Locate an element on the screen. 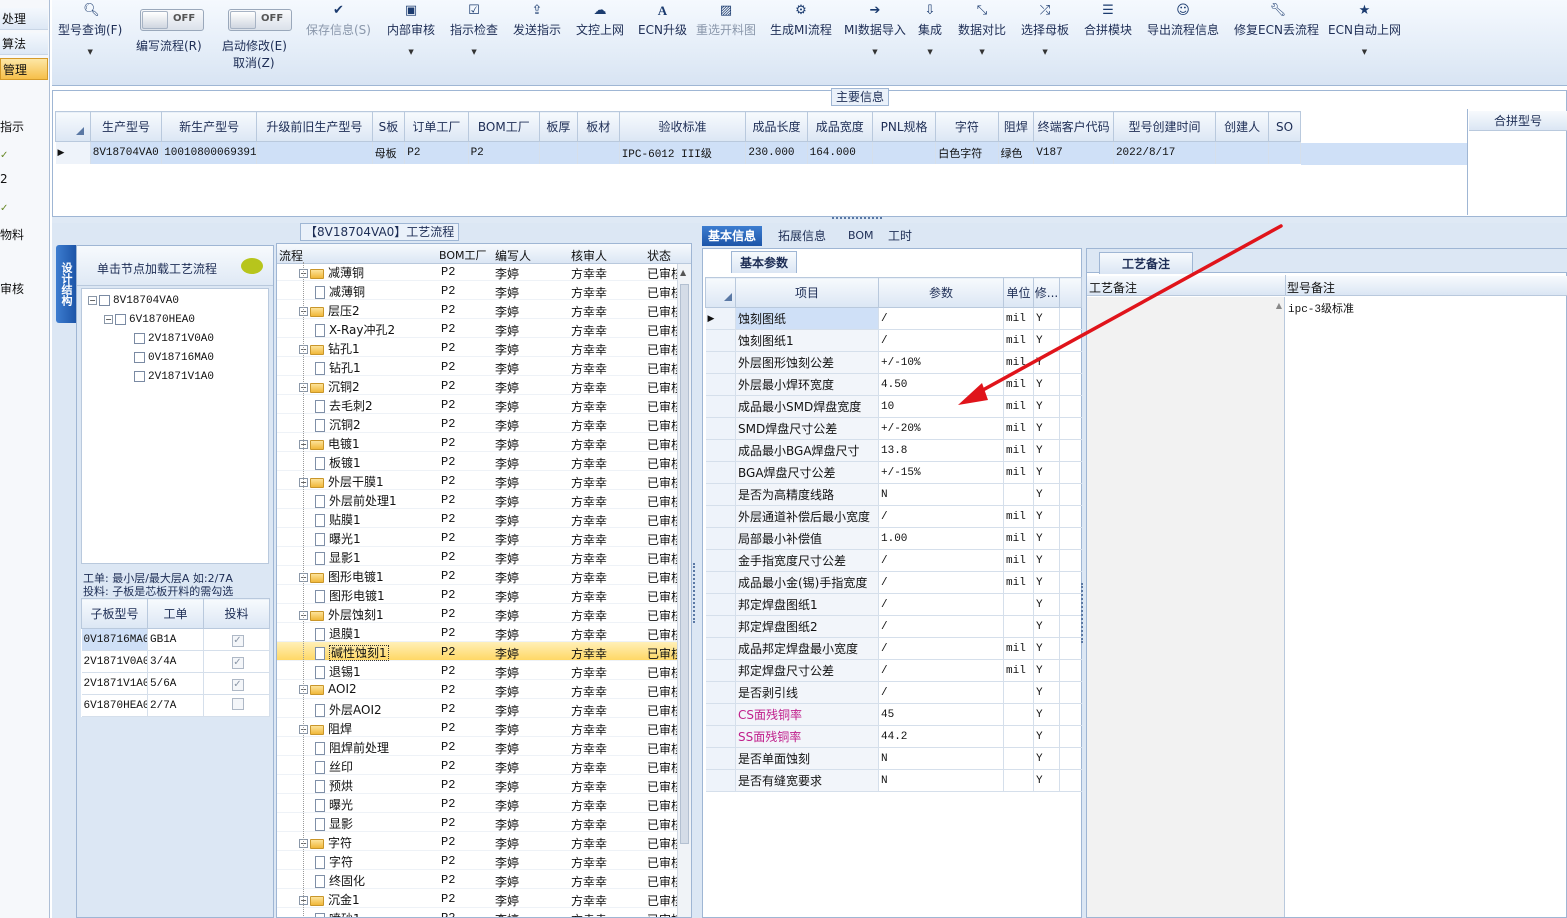  tree-node: −6V1870HEA0 is located at coordinates (149, 319).